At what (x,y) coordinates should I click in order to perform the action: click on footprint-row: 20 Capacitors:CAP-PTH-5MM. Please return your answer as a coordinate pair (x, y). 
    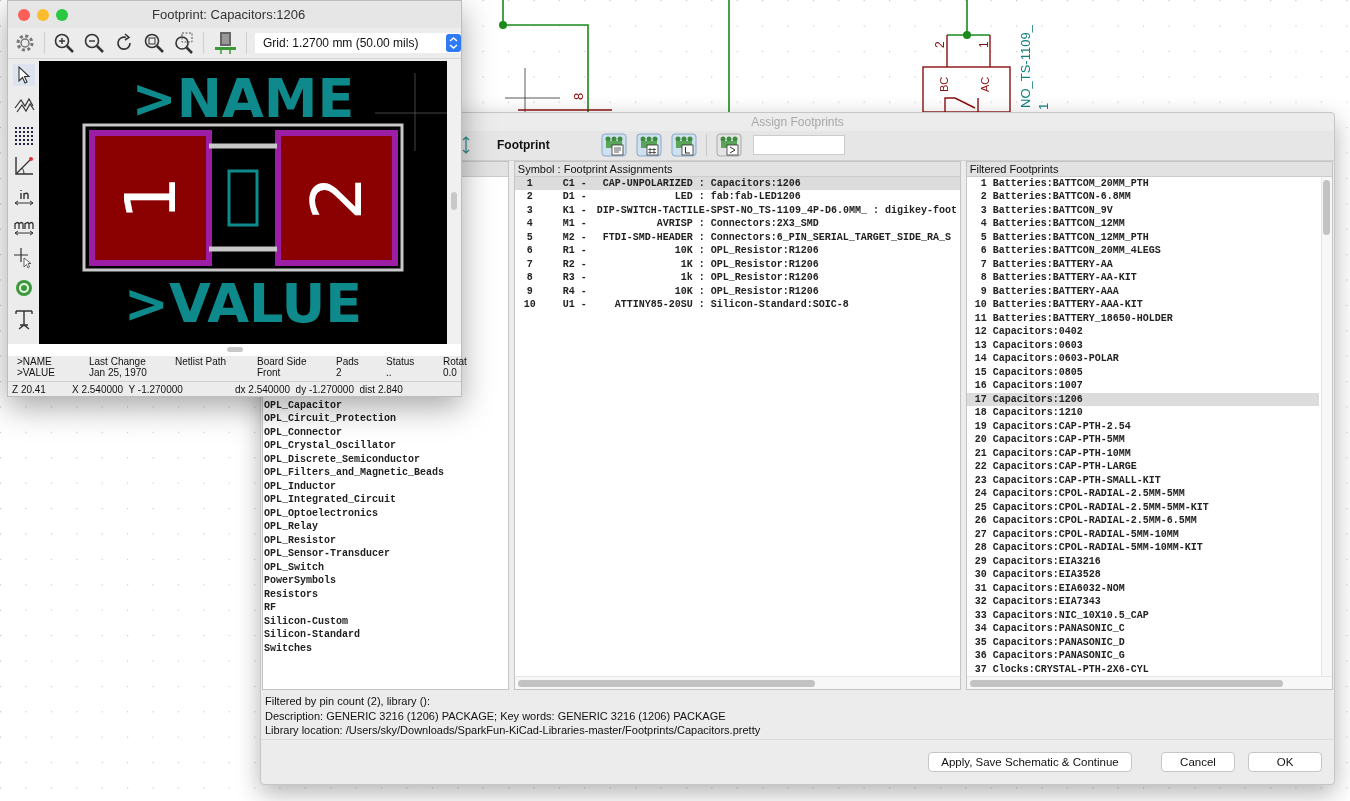
    Looking at the image, I should click on (1142, 440).